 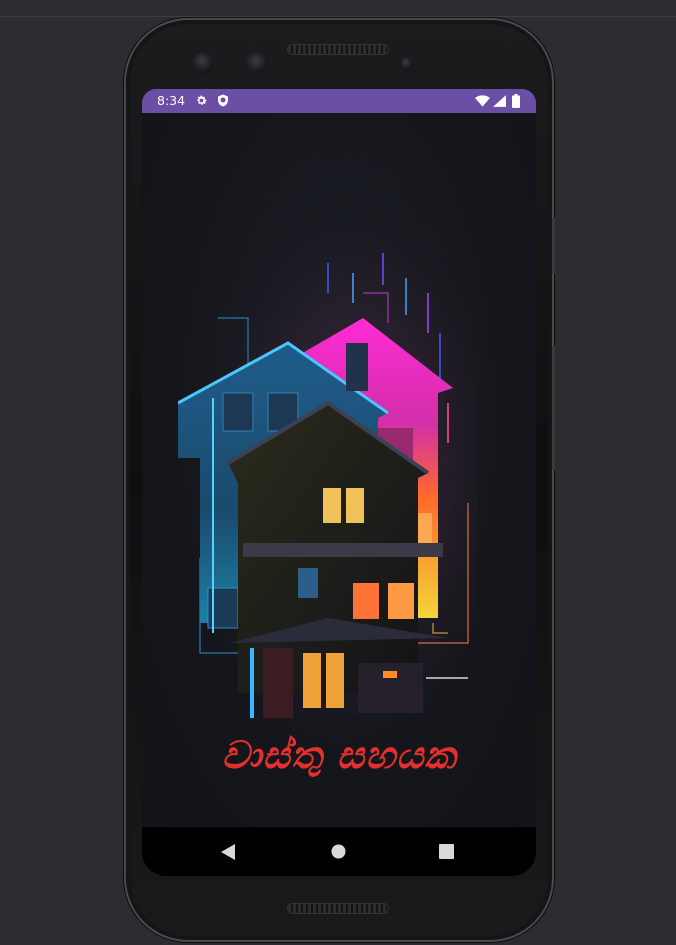 What do you see at coordinates (338, 49) in the screenshot?
I see `top-speaker-grille` at bounding box center [338, 49].